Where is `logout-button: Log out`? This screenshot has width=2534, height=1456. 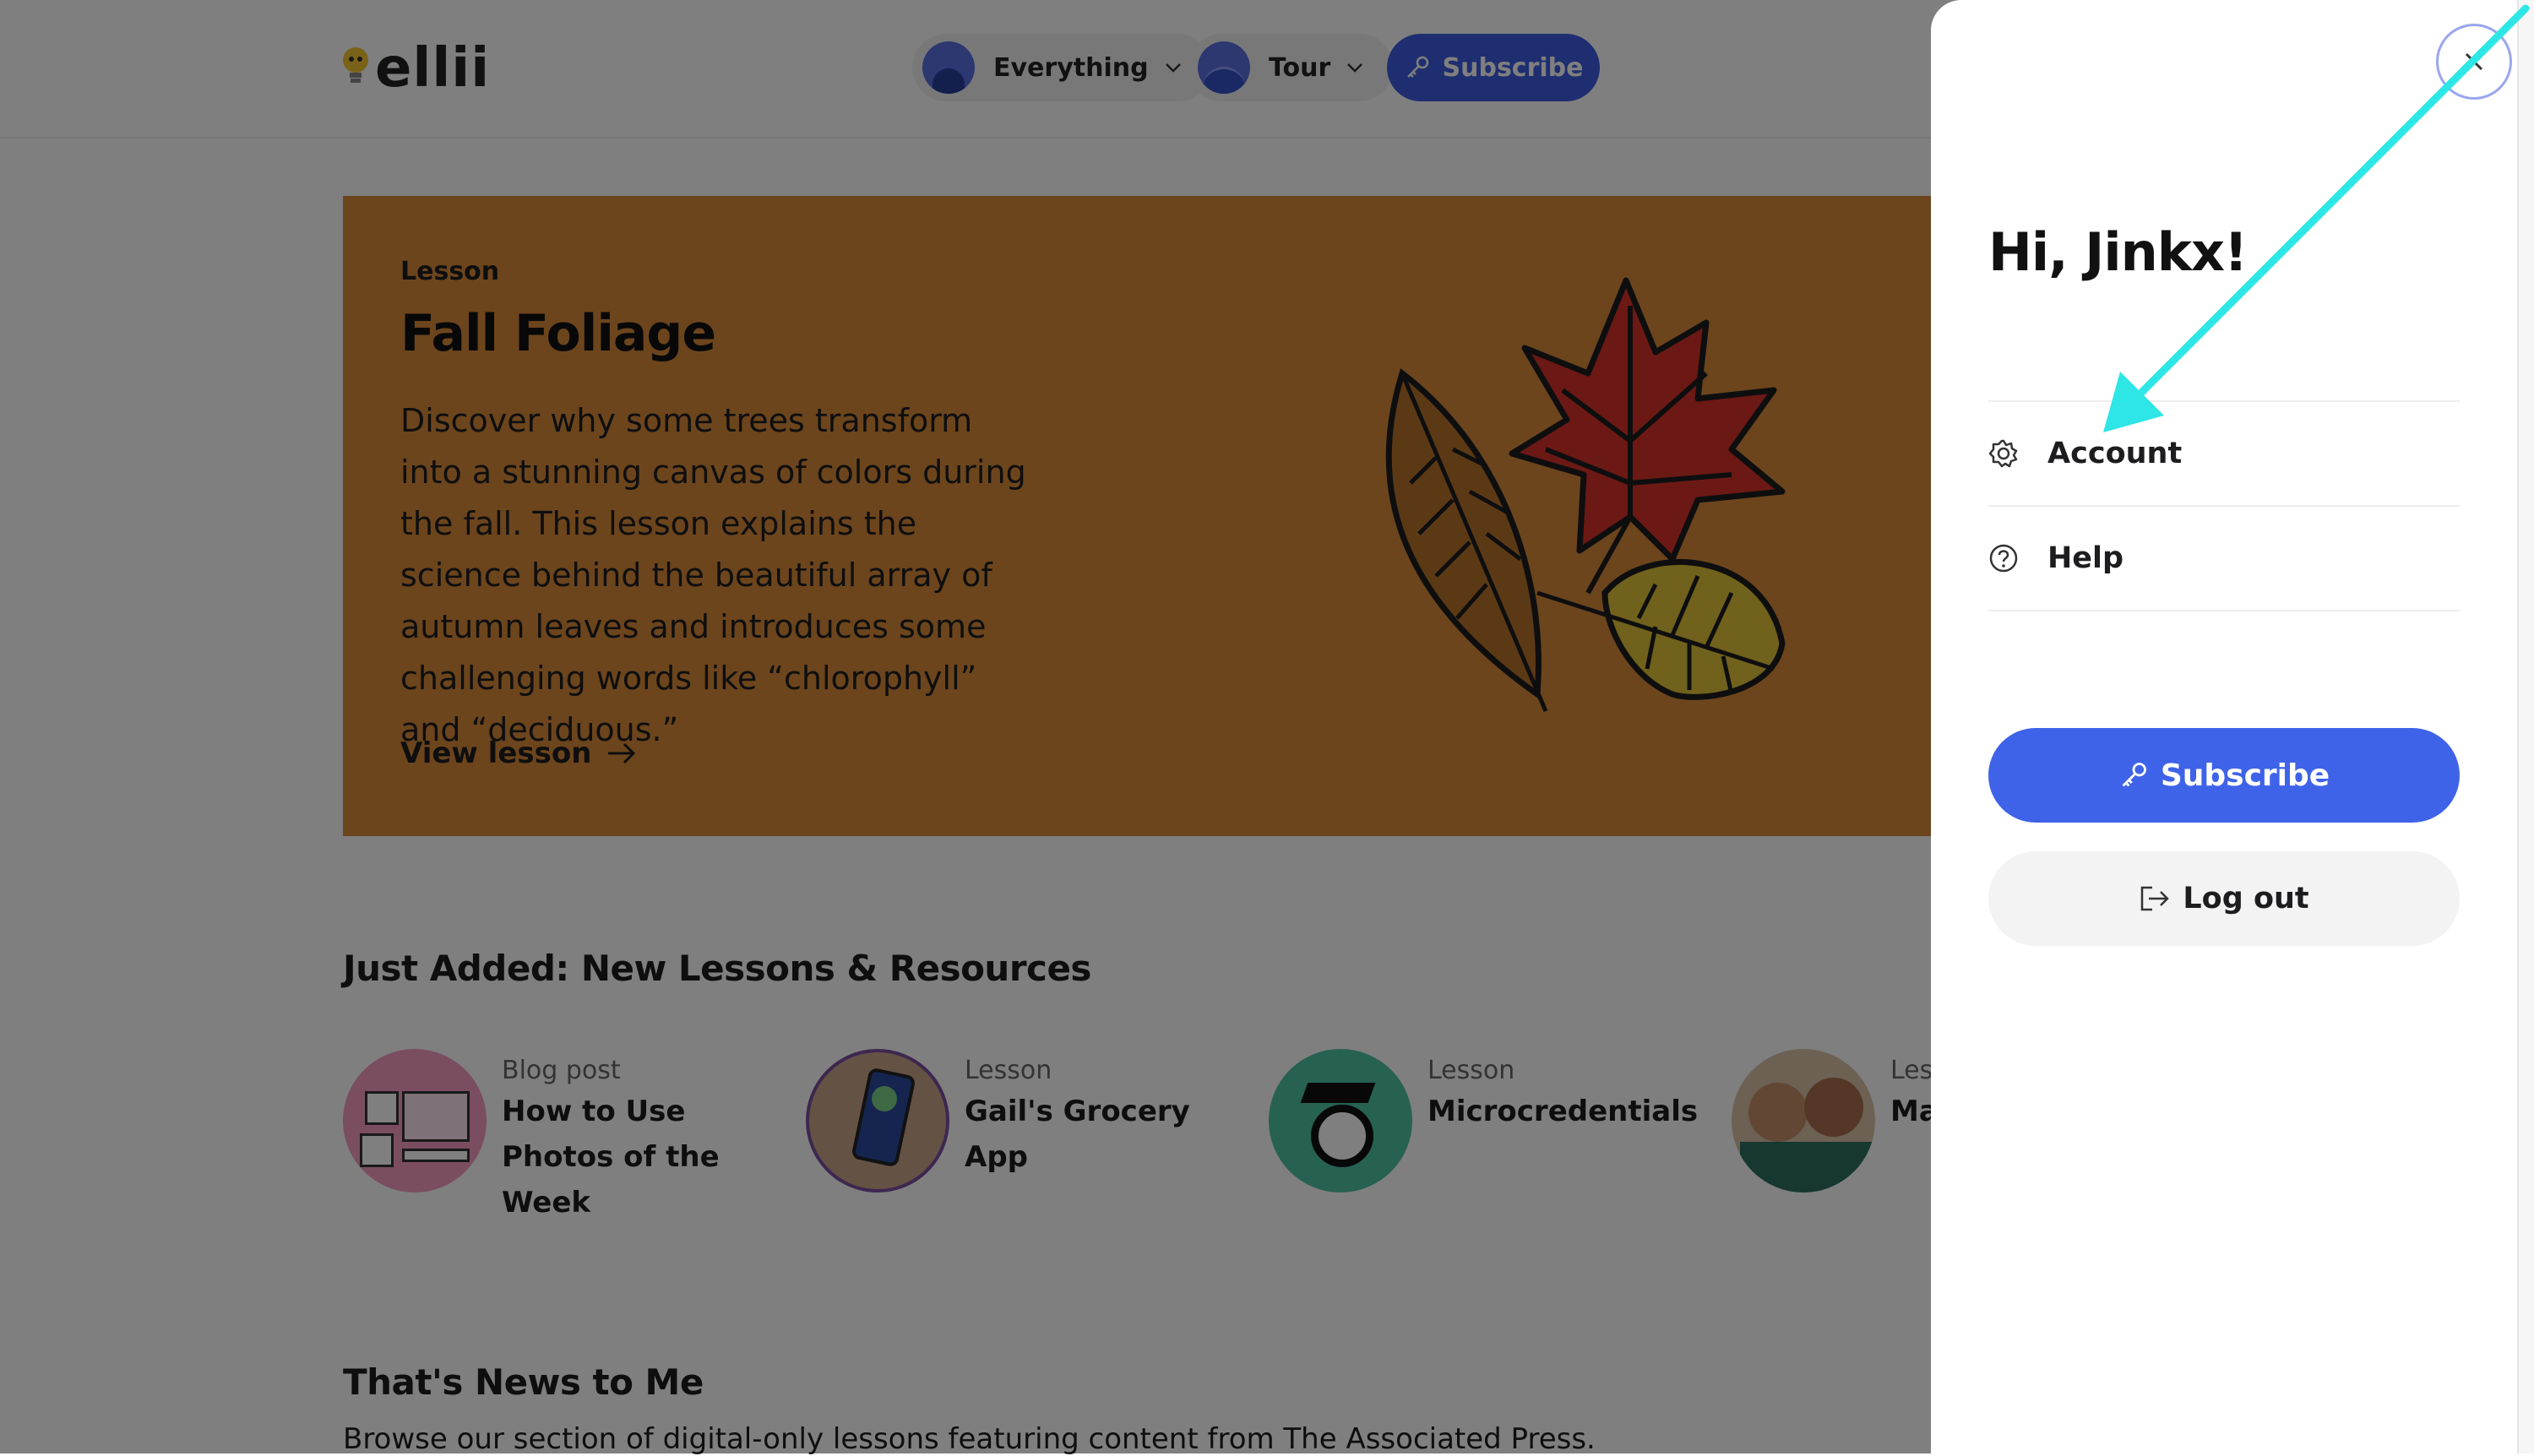
logout-button: Log out is located at coordinates (2224, 899).